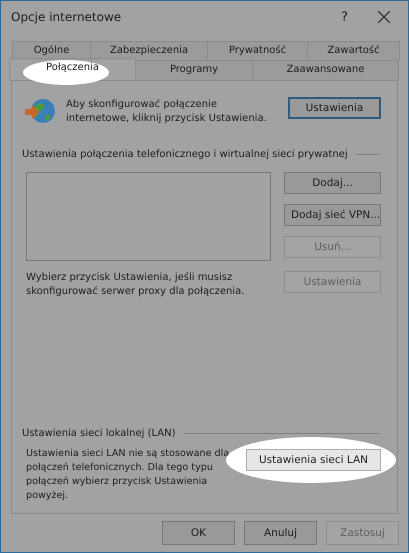 The height and width of the screenshot is (553, 409). Describe the element at coordinates (66, 17) in the screenshot. I see `window-title: Opcje internetowe` at that location.